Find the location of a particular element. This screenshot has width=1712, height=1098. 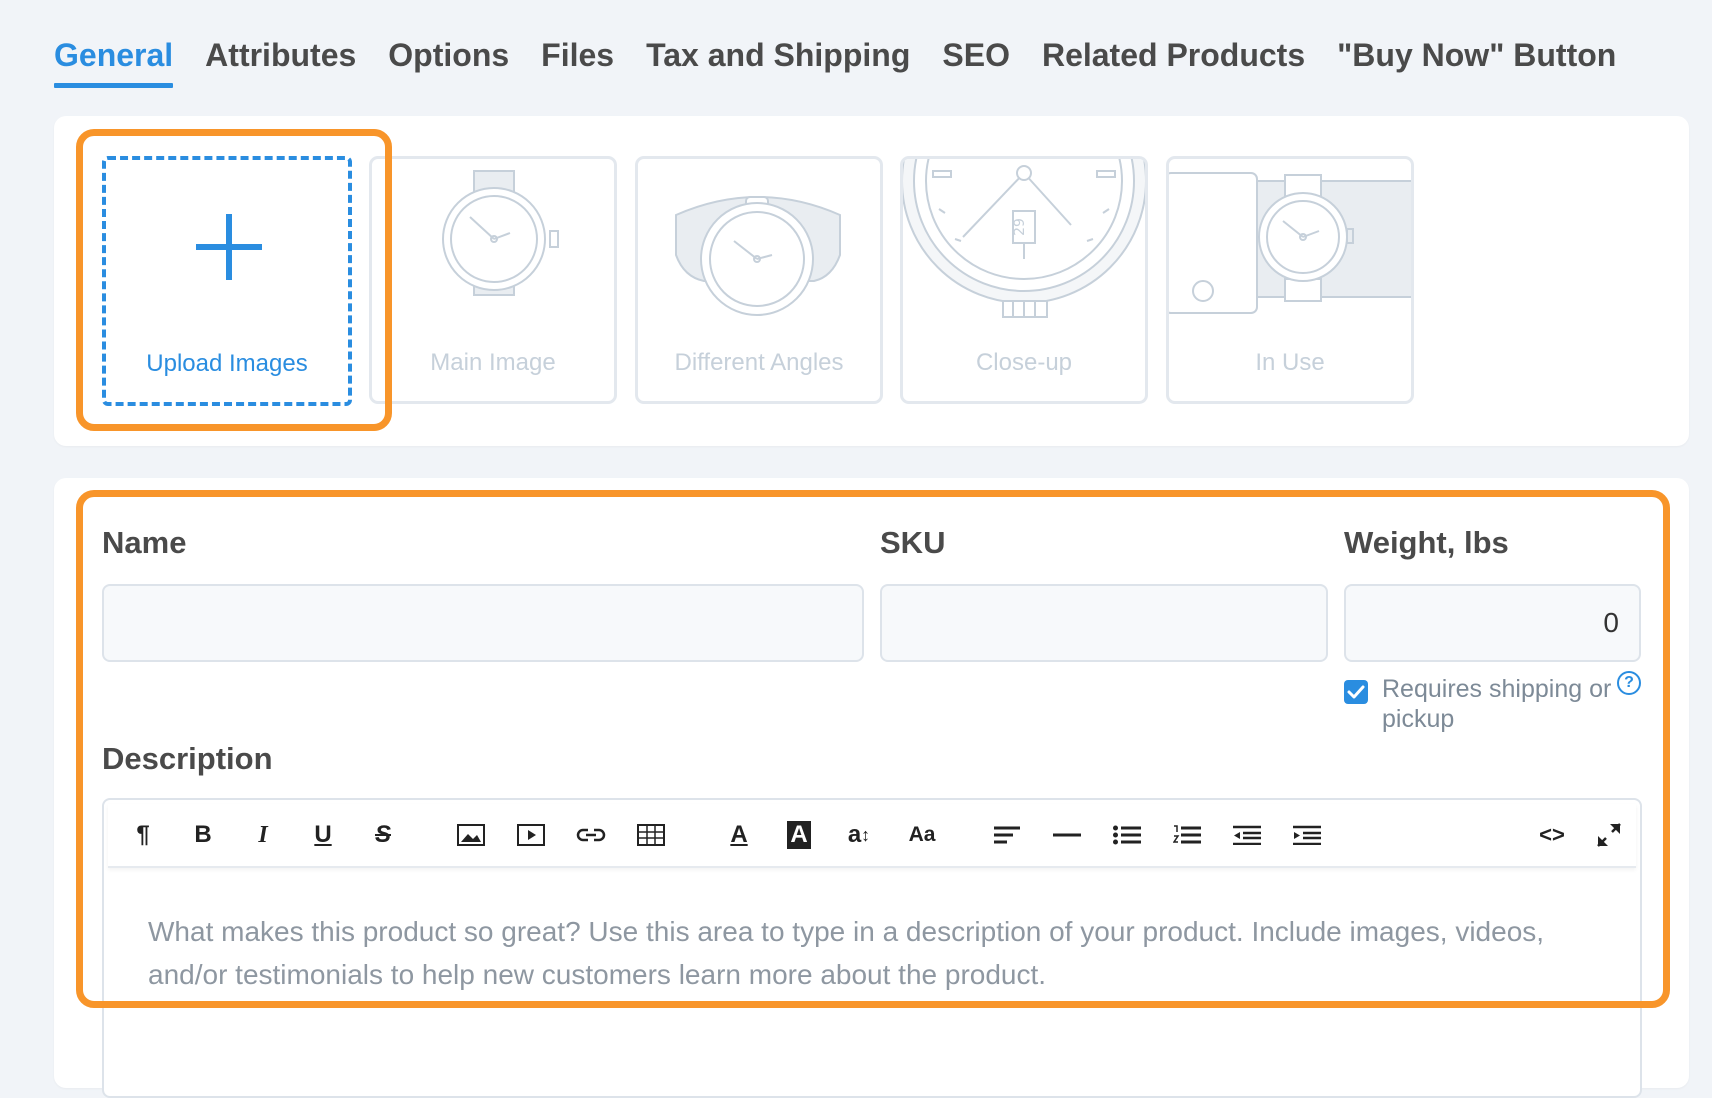

link-glyph is located at coordinates (591, 835).